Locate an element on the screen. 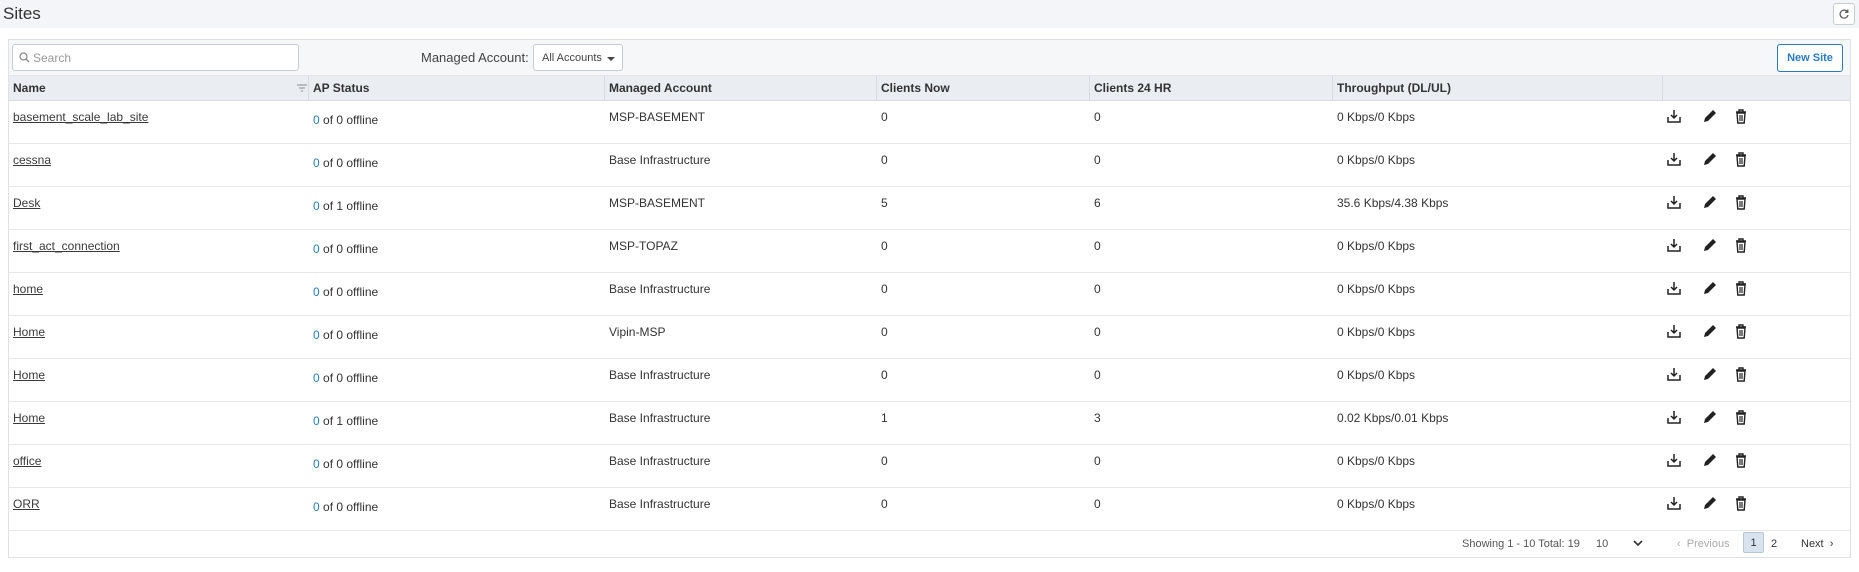 The height and width of the screenshot is (572, 1859). next-page-button: Next › is located at coordinates (1817, 544).